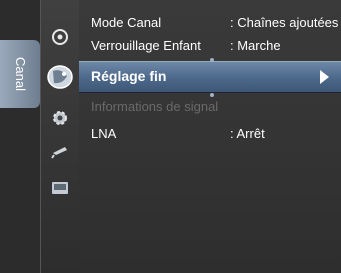  Describe the element at coordinates (60, 151) in the screenshot. I see `input-icon` at that location.